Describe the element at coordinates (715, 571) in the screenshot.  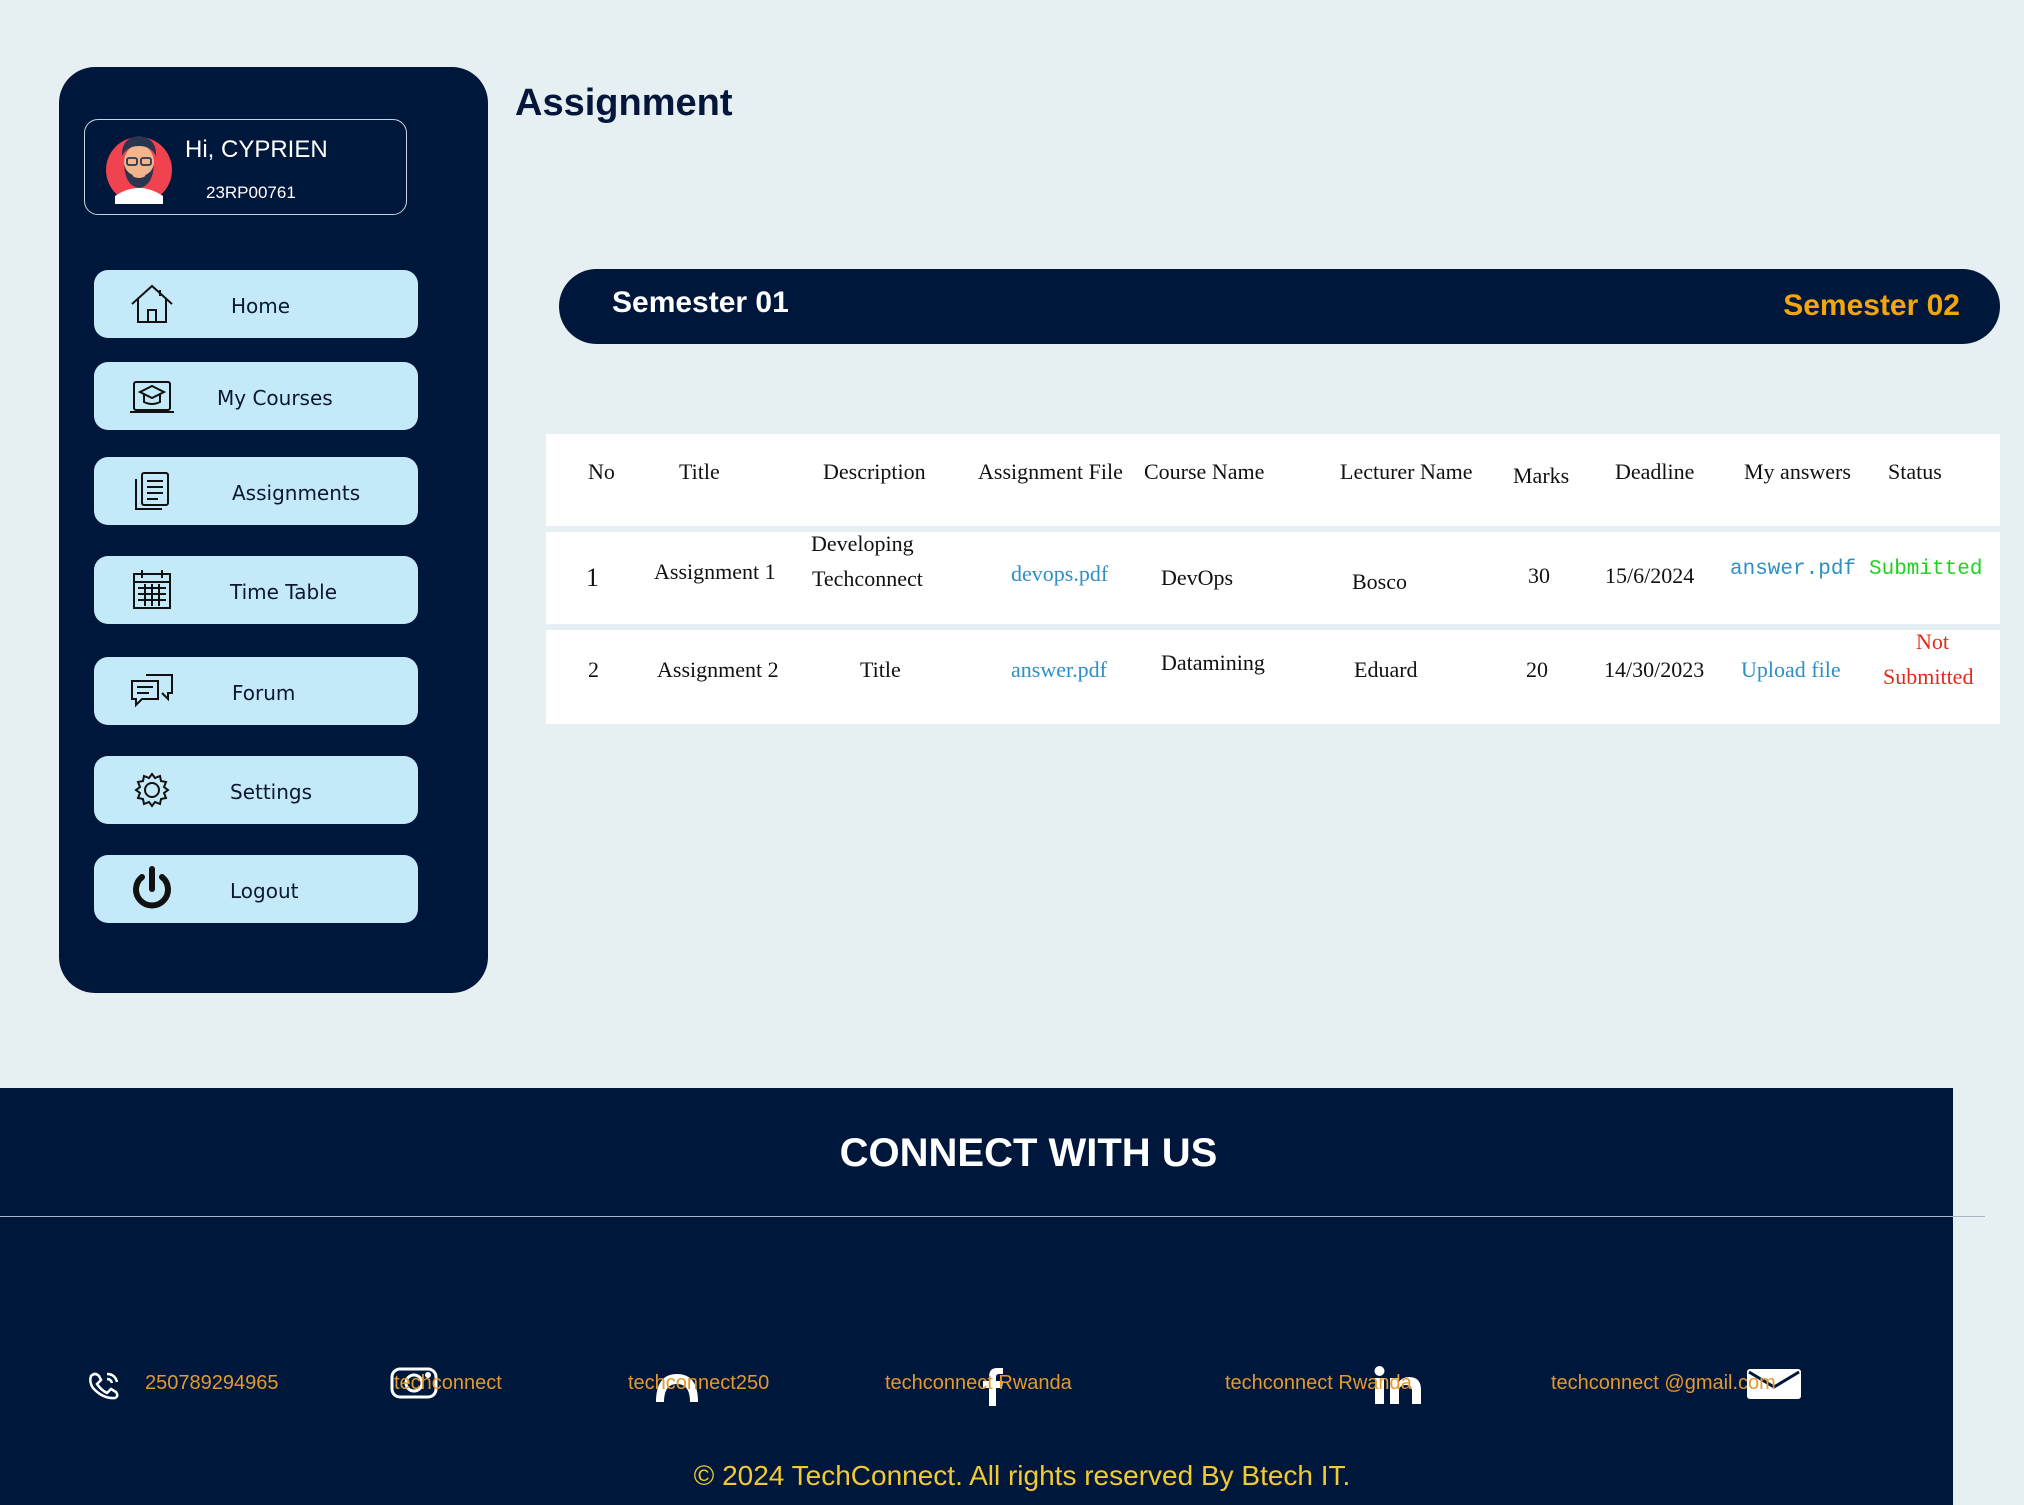
I see `cell-title: Assignment 1` at that location.